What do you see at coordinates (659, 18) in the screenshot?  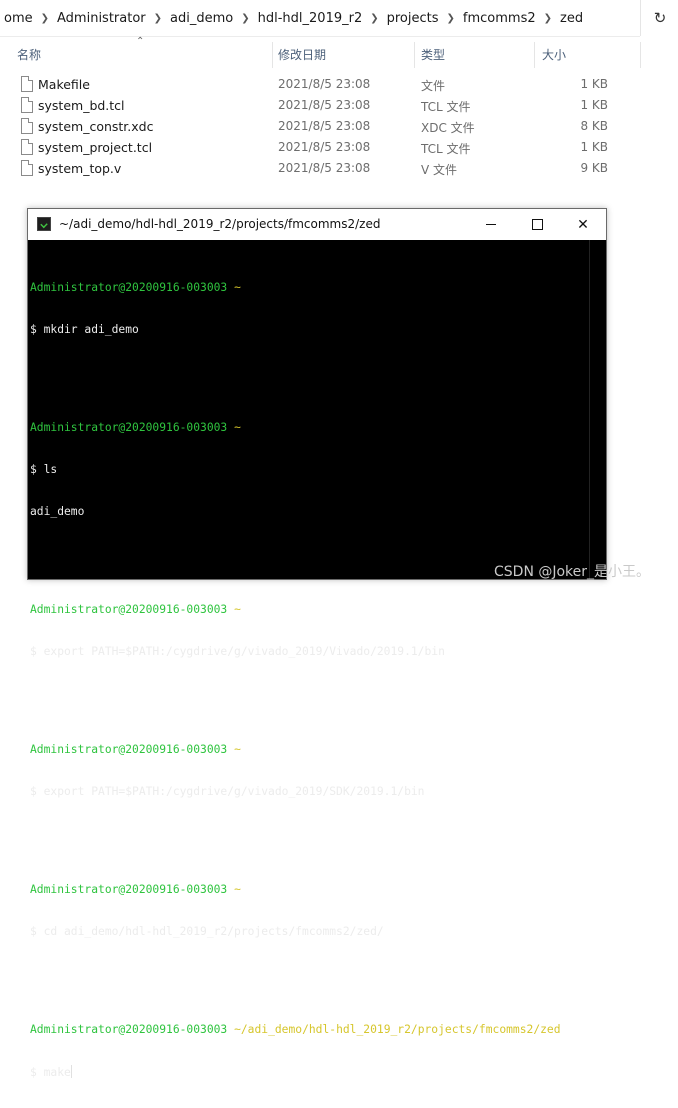 I see `refresh-icon: ↻` at bounding box center [659, 18].